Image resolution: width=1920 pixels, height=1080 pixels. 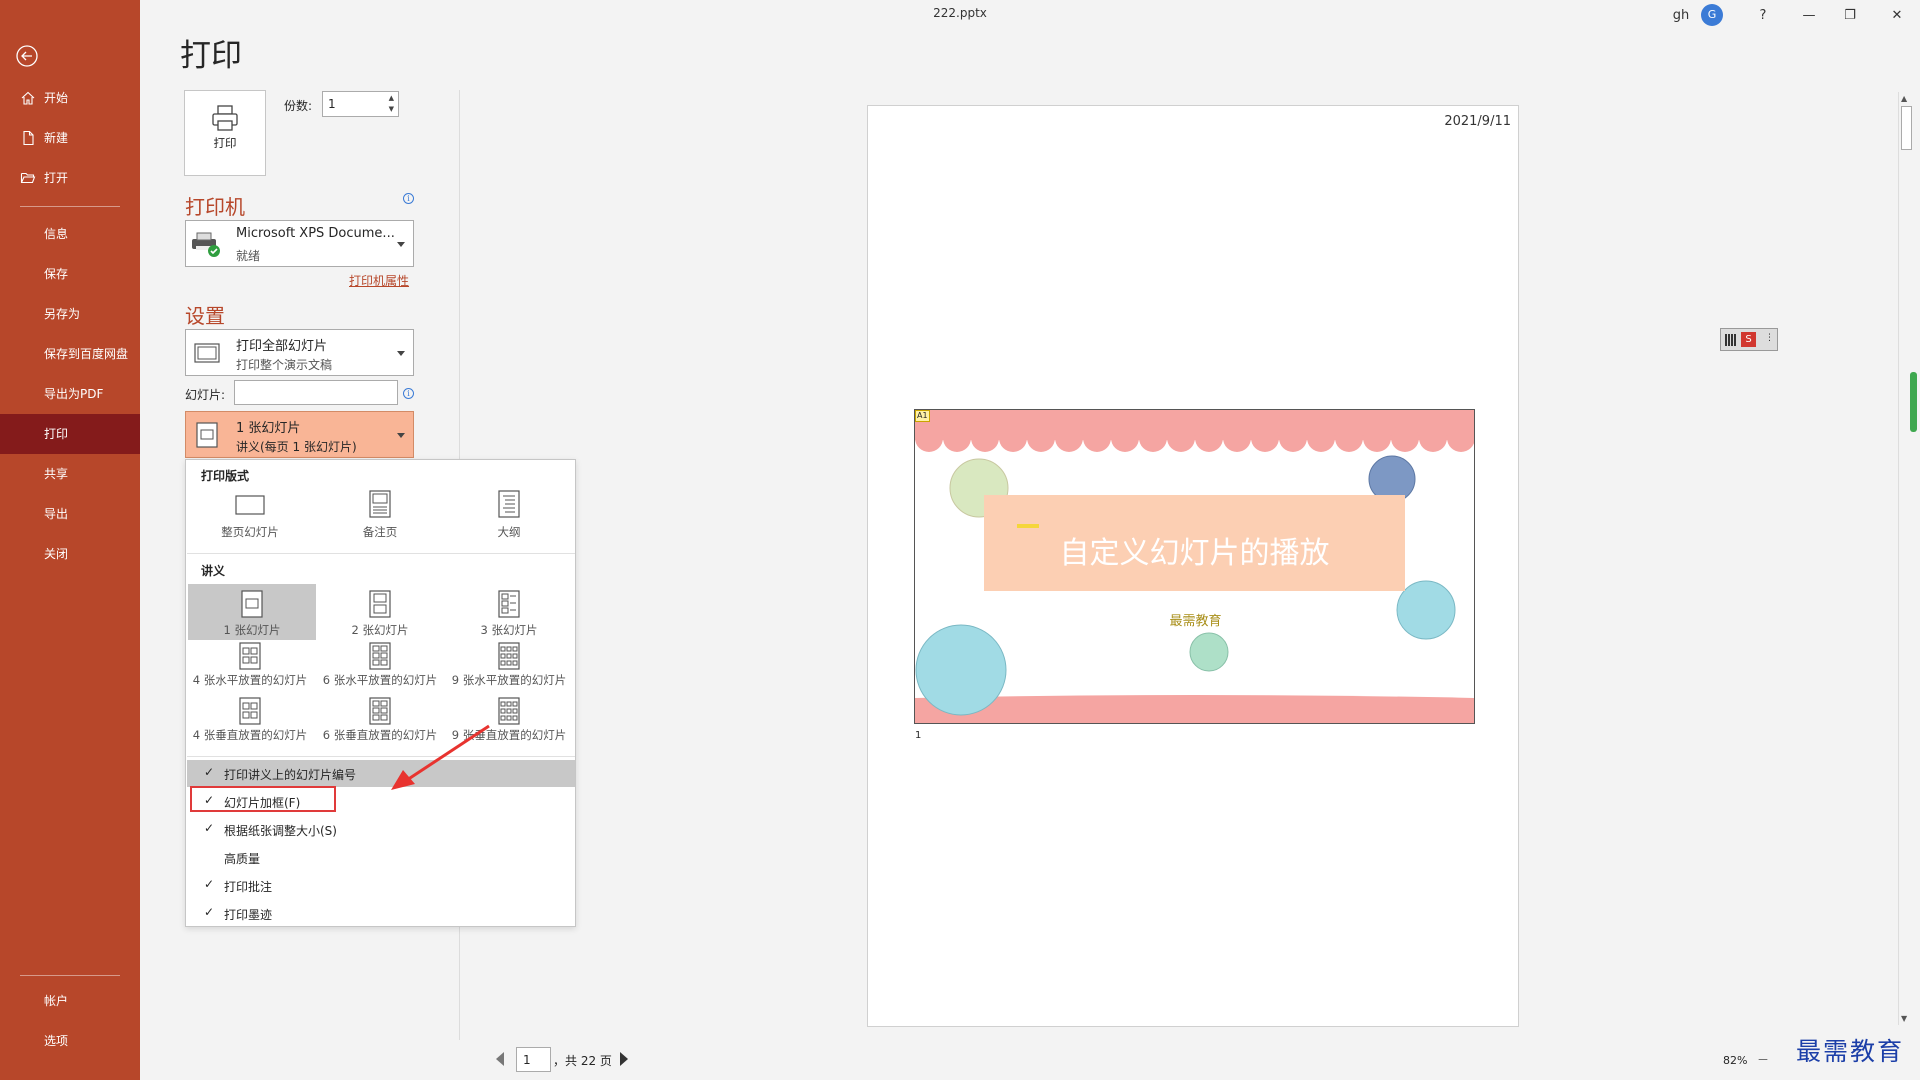 I want to click on layout-outline: 大纲, so click(x=509, y=514).